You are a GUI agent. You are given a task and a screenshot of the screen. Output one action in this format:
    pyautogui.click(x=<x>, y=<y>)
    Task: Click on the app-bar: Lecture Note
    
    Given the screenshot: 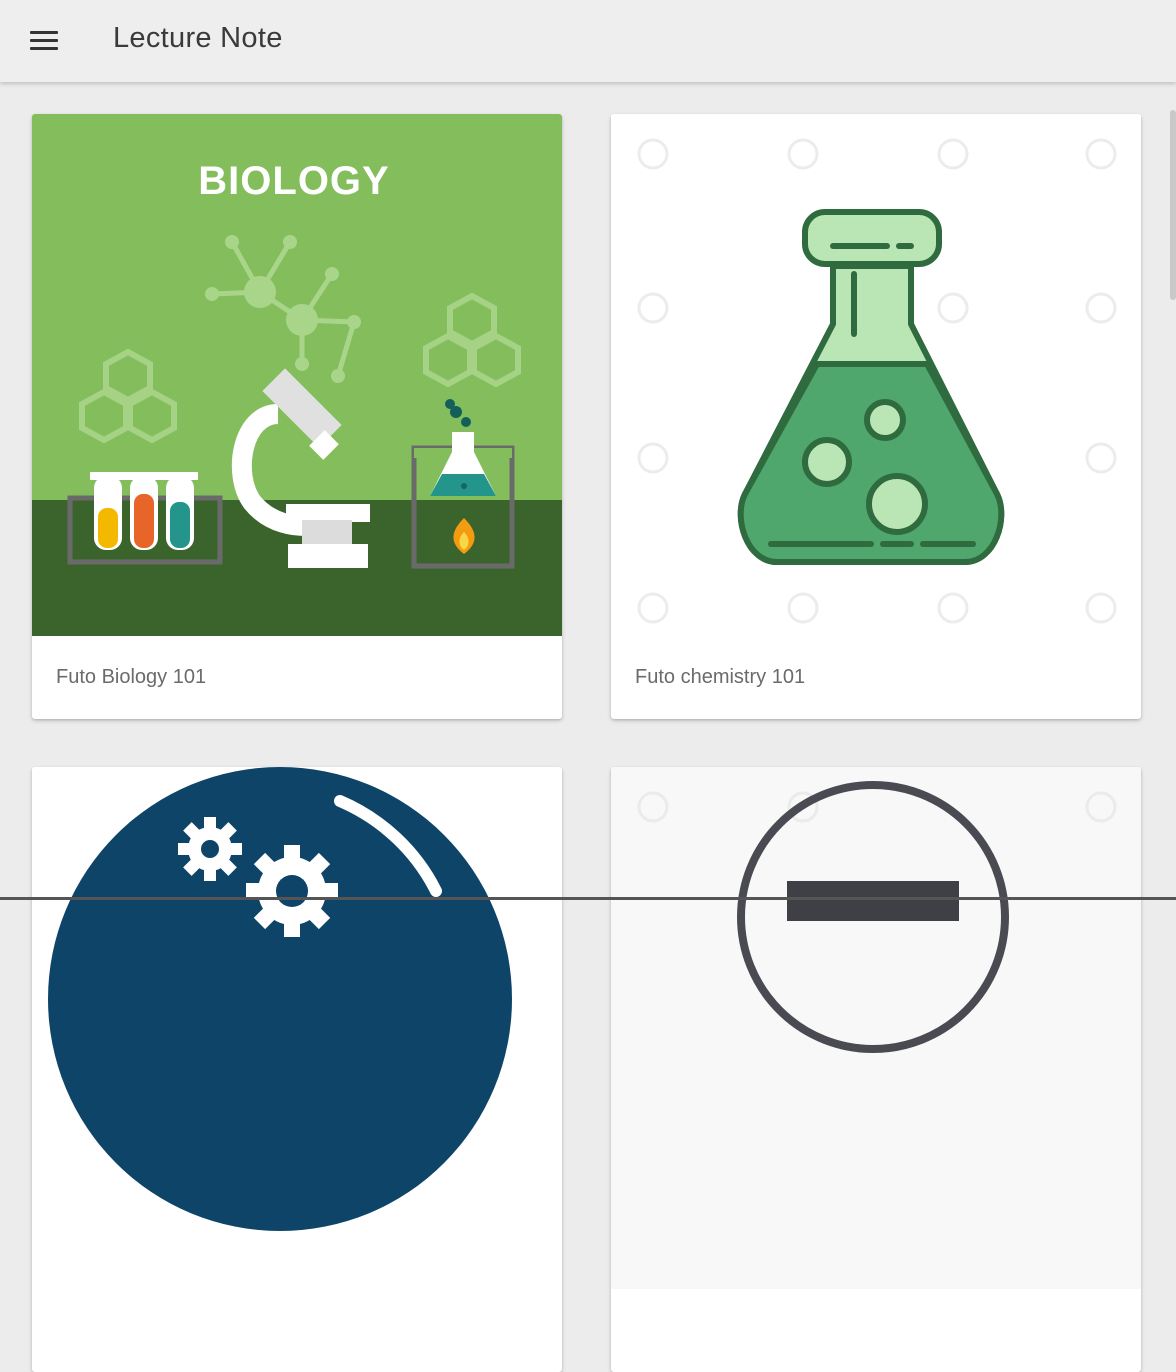 What is the action you would take?
    pyautogui.click(x=588, y=41)
    